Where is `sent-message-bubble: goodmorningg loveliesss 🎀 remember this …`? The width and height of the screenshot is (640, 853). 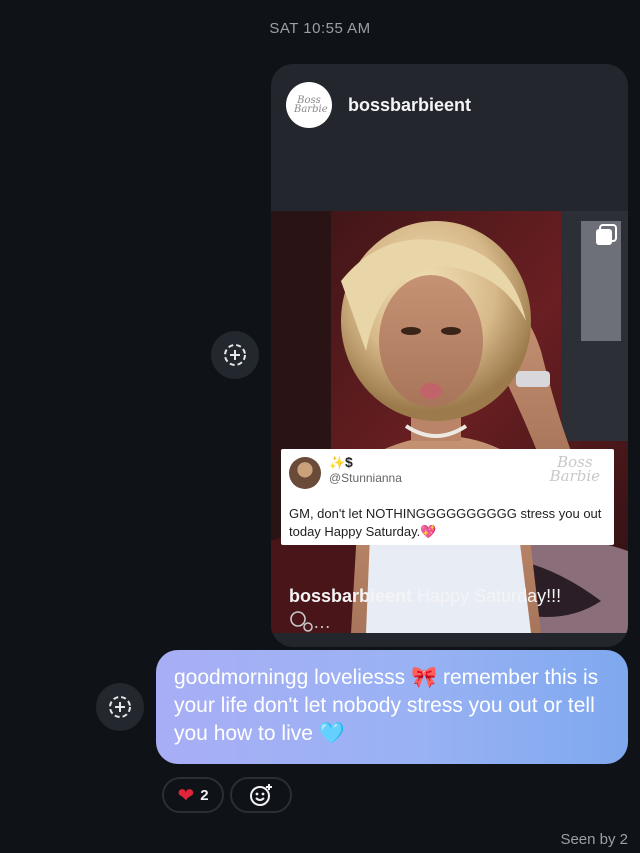 sent-message-bubble: goodmorningg loveliesss 🎀 remember this … is located at coordinates (392, 707).